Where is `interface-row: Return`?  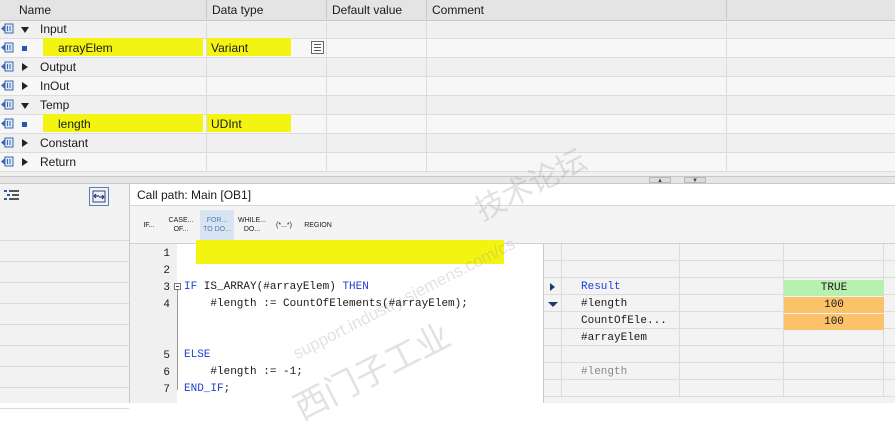
interface-row: Return is located at coordinates (447, 162).